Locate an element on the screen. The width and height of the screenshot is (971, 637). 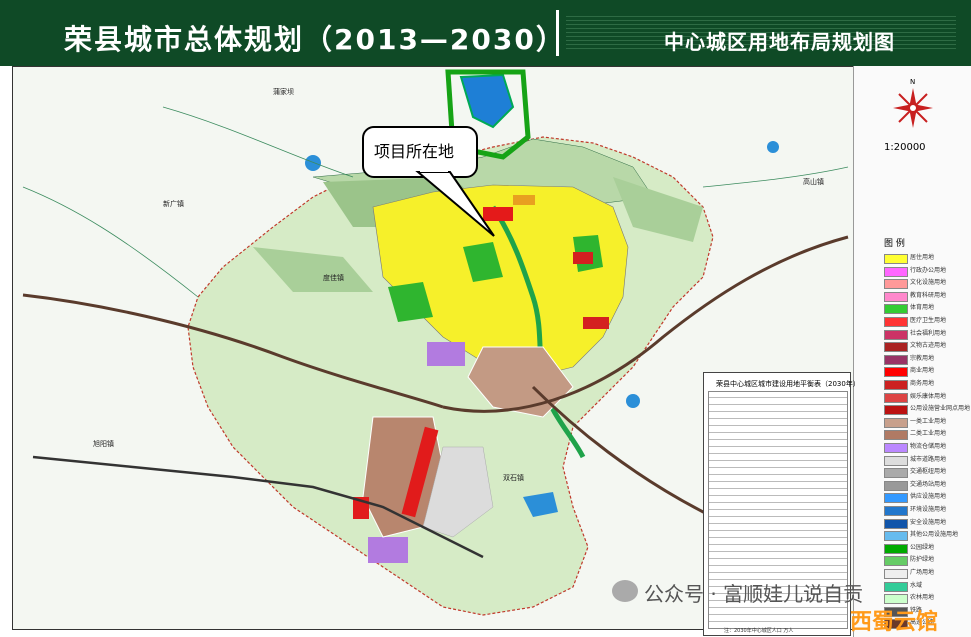
compass-label: N is located at coordinates (912, 82).